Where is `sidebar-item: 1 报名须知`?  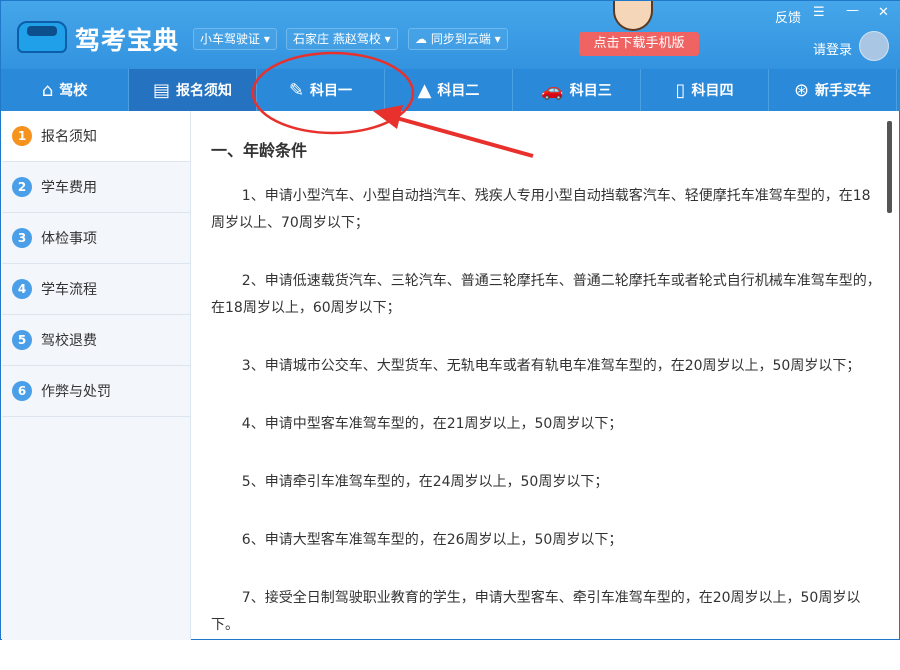
sidebar-item: 1 报名须知 is located at coordinates (96, 136).